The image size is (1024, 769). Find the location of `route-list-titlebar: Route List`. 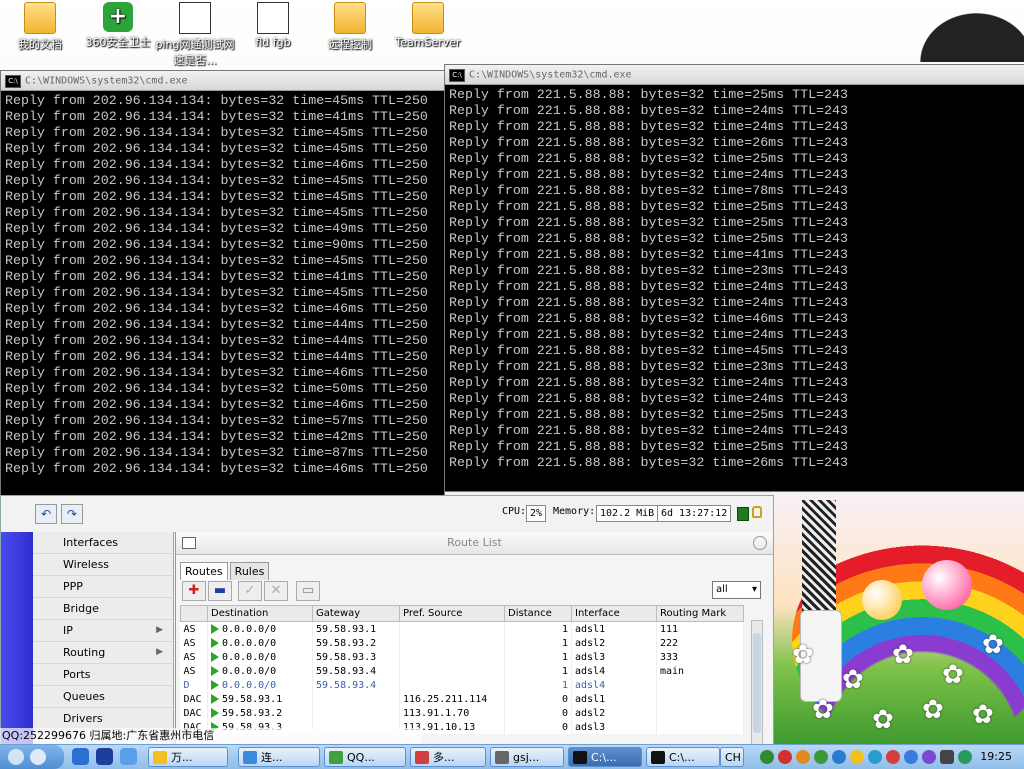

route-list-titlebar: Route List is located at coordinates (474, 543).